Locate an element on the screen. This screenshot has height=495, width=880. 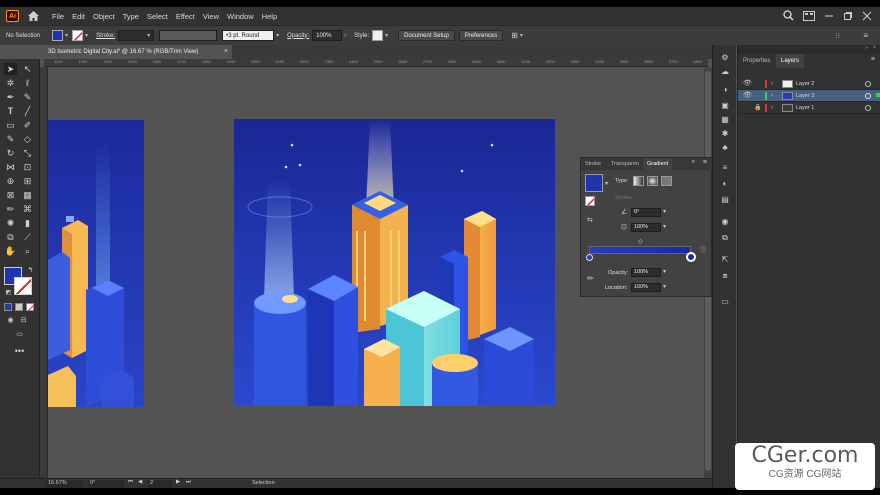
close-tab-icon: × is located at coordinates (226, 52).